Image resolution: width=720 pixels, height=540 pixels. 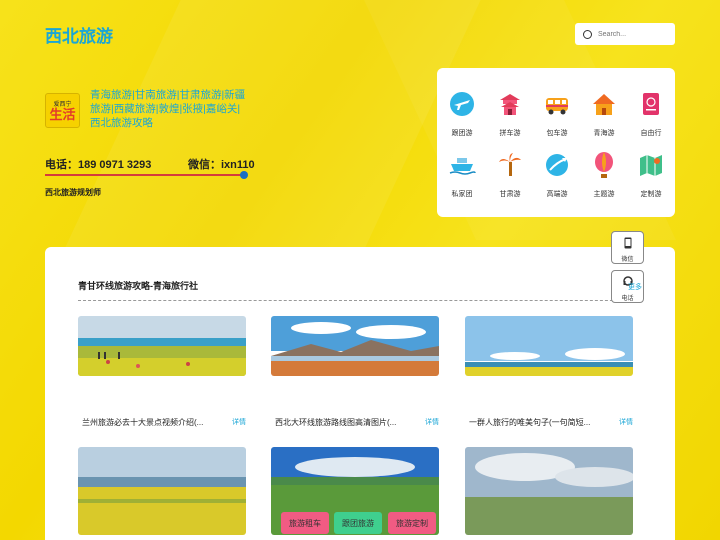 What do you see at coordinates (305, 523) in the screenshot?
I see `car-rental-button: 旅游租车` at bounding box center [305, 523].